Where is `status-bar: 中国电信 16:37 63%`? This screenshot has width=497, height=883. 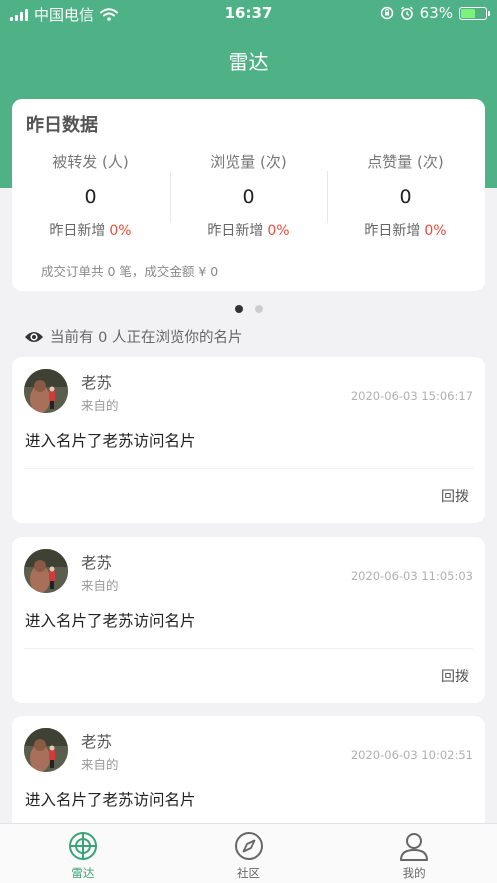
status-bar: 中国电信 16:37 63% is located at coordinates (248, 13).